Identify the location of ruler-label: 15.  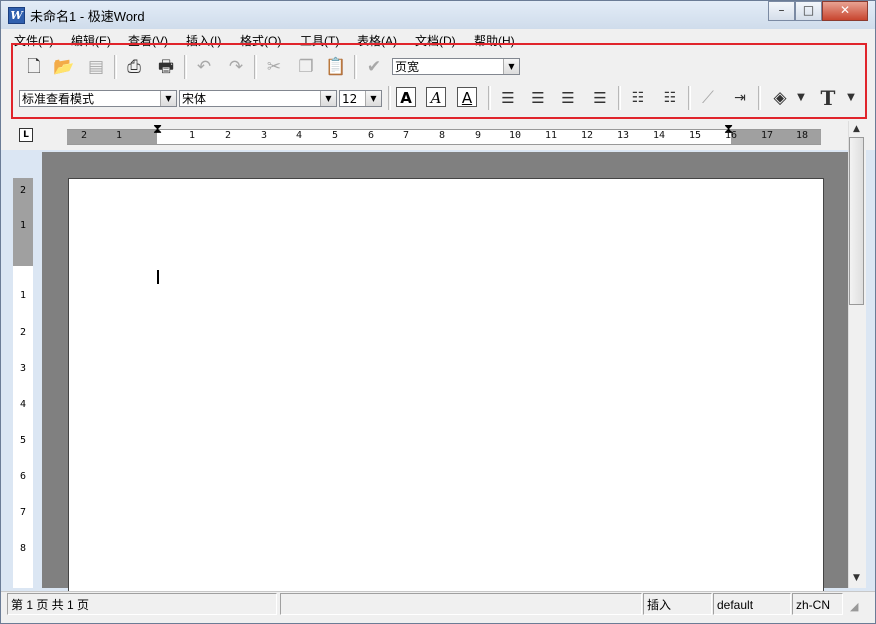
(695, 135).